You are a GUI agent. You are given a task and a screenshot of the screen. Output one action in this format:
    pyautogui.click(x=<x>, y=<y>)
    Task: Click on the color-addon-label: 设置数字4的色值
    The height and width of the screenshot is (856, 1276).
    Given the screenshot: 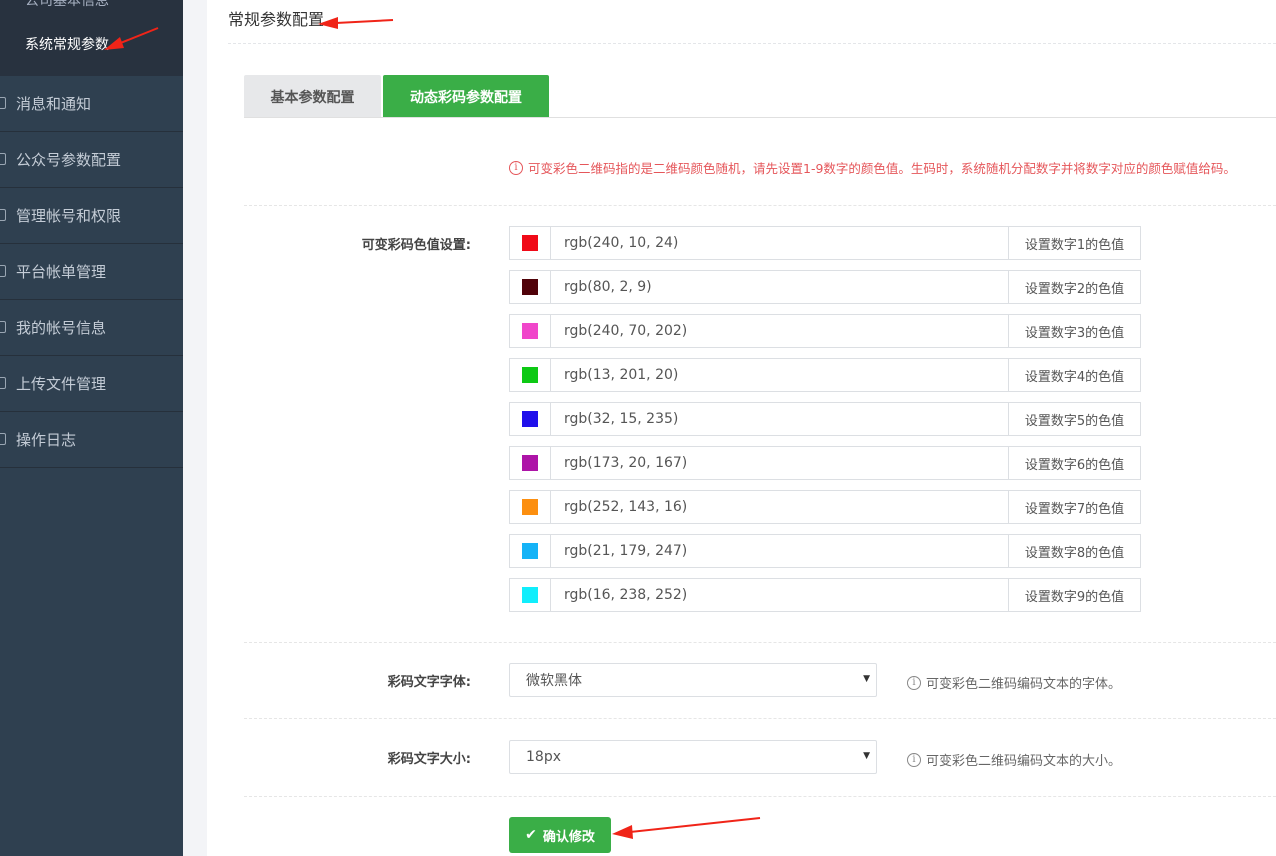 What is the action you would take?
    pyautogui.click(x=1074, y=375)
    